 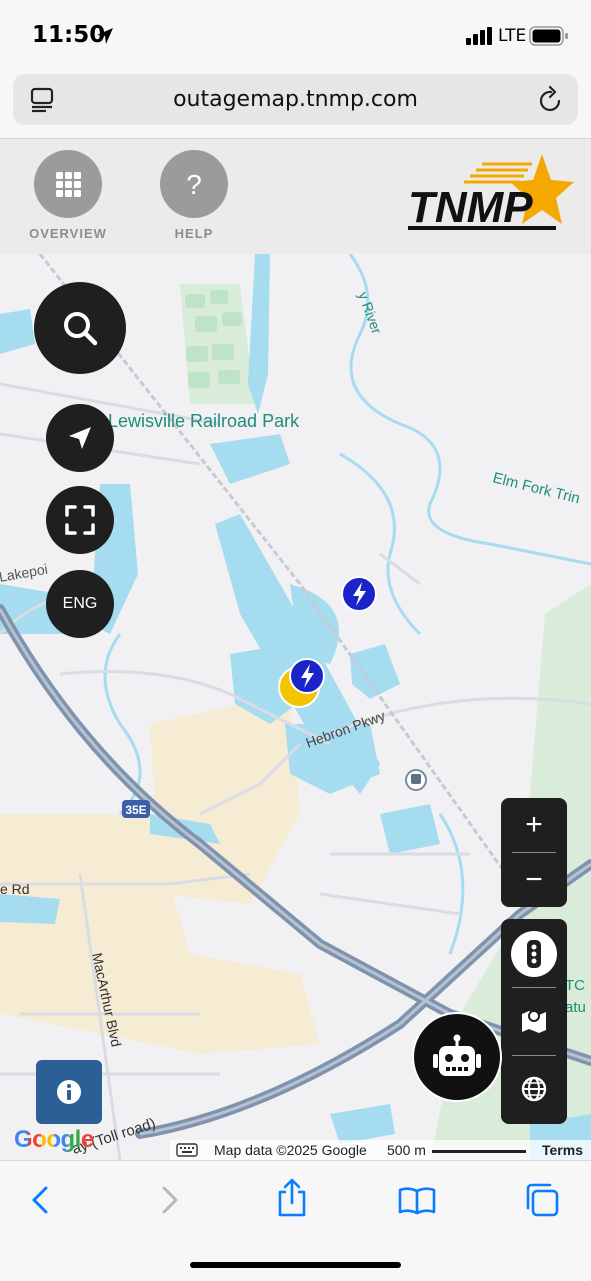 What do you see at coordinates (187, 1150) in the screenshot?
I see `keyboard-icon` at bounding box center [187, 1150].